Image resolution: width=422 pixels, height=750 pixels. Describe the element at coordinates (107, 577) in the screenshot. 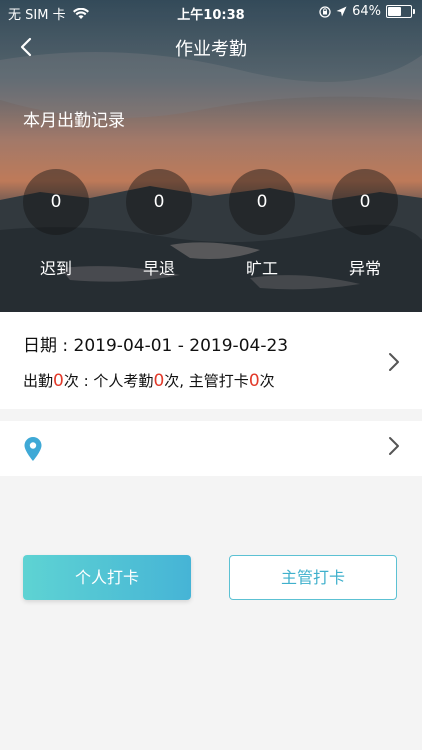

I see `personal-clock-in-button: 个人打卡` at that location.